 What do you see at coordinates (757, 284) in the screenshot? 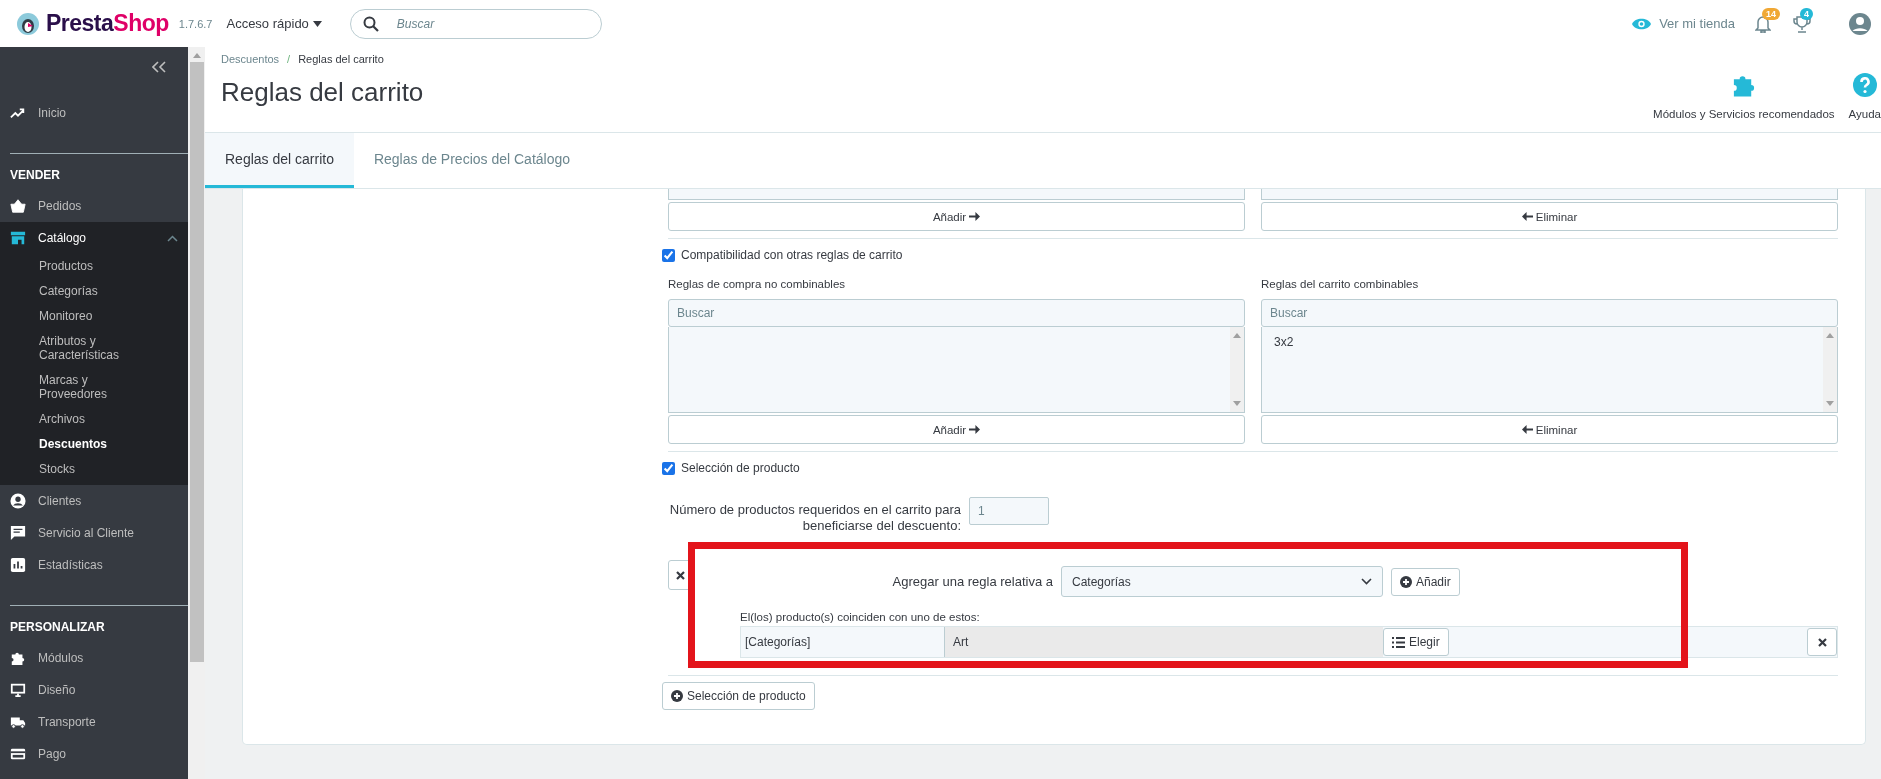
I see `list-title: Reglas de compra no combinables` at bounding box center [757, 284].